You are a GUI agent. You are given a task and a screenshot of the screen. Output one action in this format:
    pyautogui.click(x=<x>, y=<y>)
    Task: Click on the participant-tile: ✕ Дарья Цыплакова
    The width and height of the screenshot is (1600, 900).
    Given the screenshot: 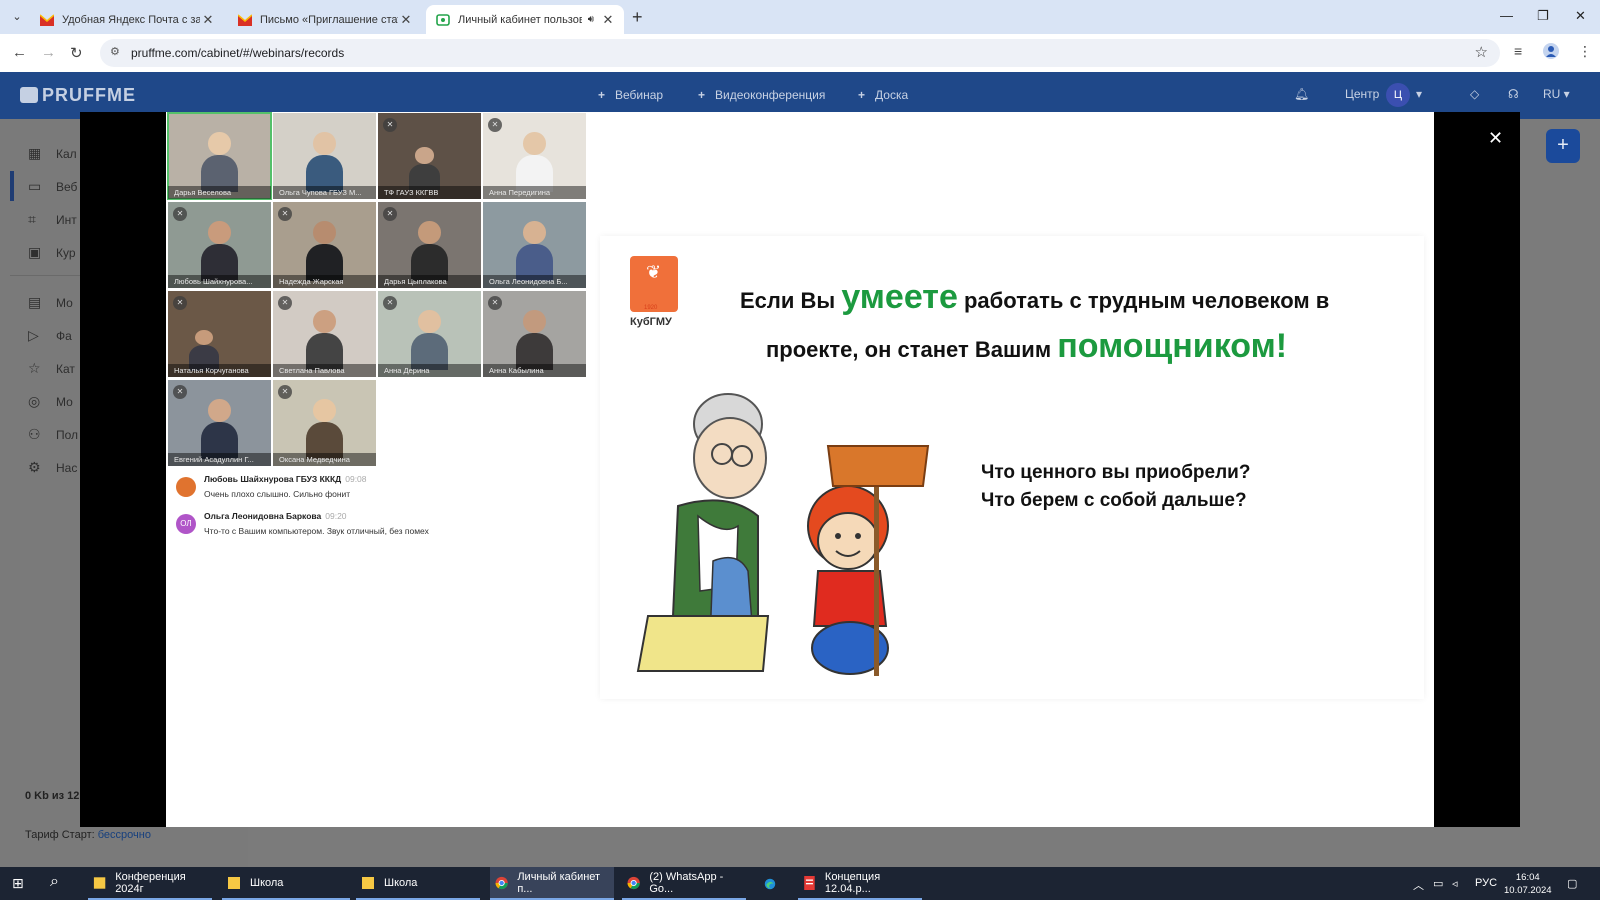 What is the action you would take?
    pyautogui.click(x=429, y=245)
    